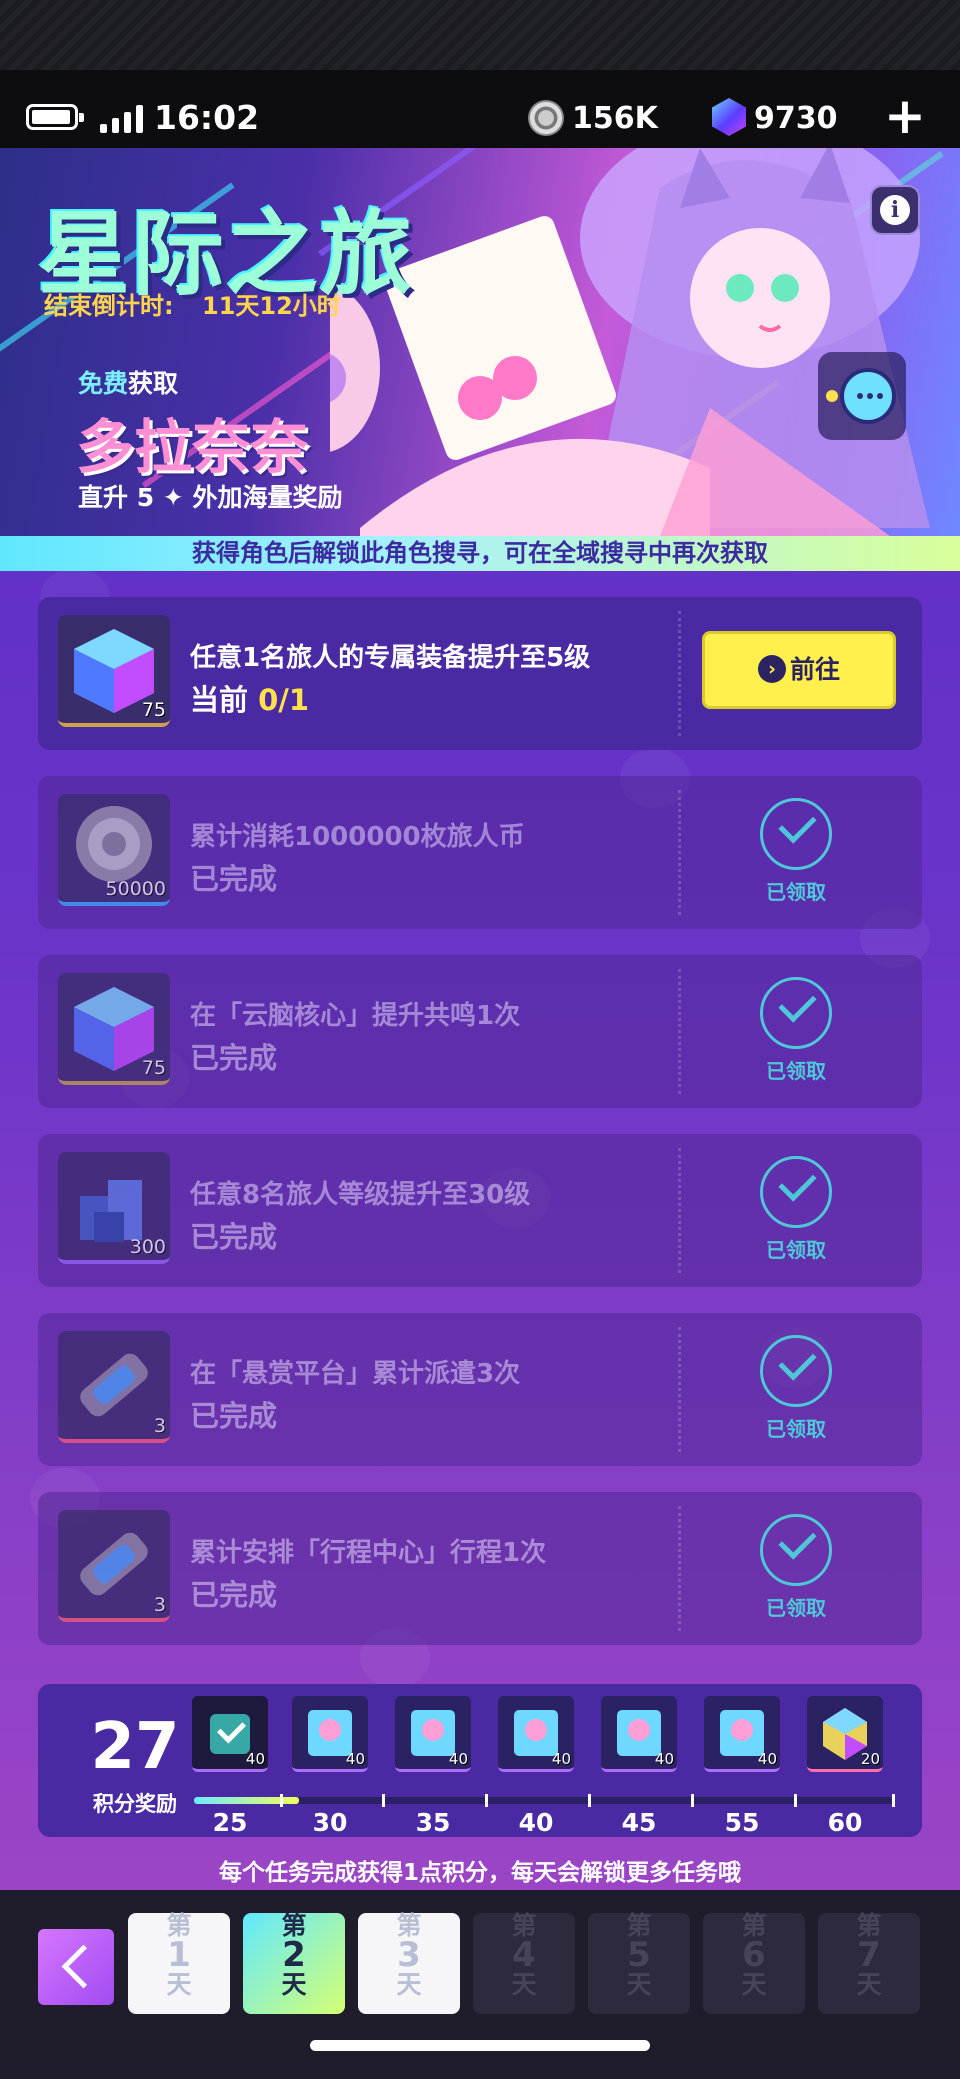 The width and height of the screenshot is (960, 2079). I want to click on day-tab-5: 第5天, so click(639, 1963).